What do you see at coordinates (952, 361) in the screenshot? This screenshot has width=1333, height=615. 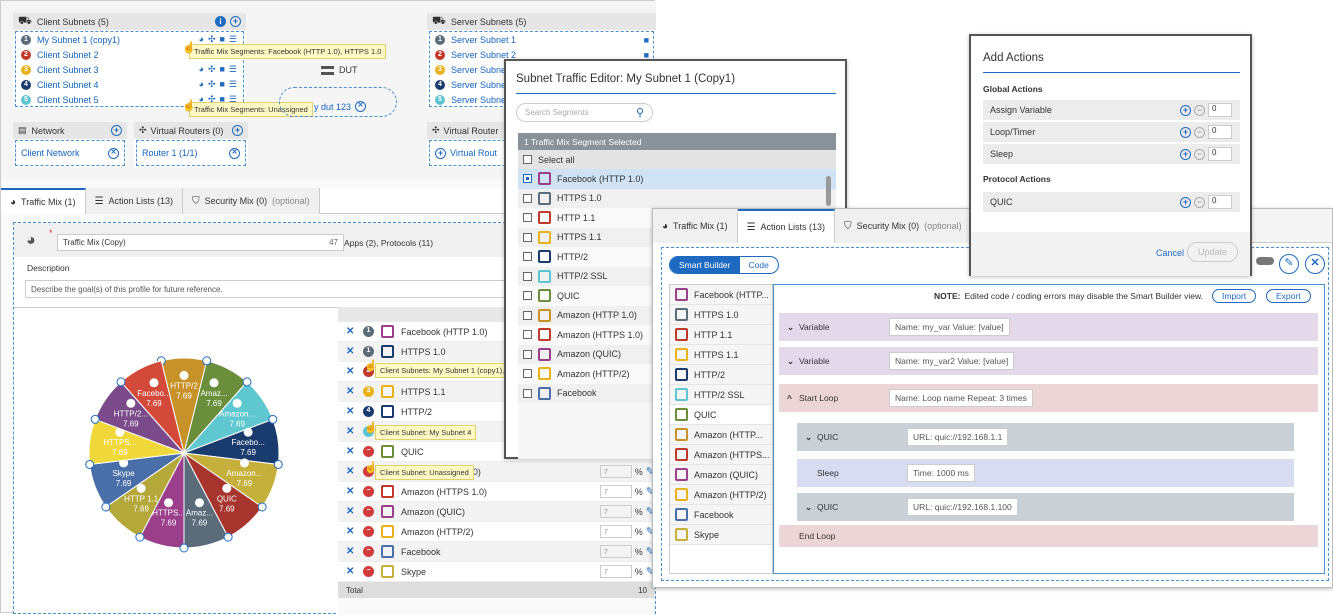 I see `action-detail: Name: my_var2 Value: [value]` at bounding box center [952, 361].